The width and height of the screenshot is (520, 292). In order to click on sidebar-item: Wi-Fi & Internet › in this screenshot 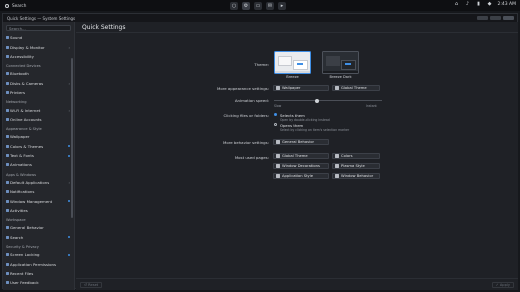, I will do `click(38, 109)`.